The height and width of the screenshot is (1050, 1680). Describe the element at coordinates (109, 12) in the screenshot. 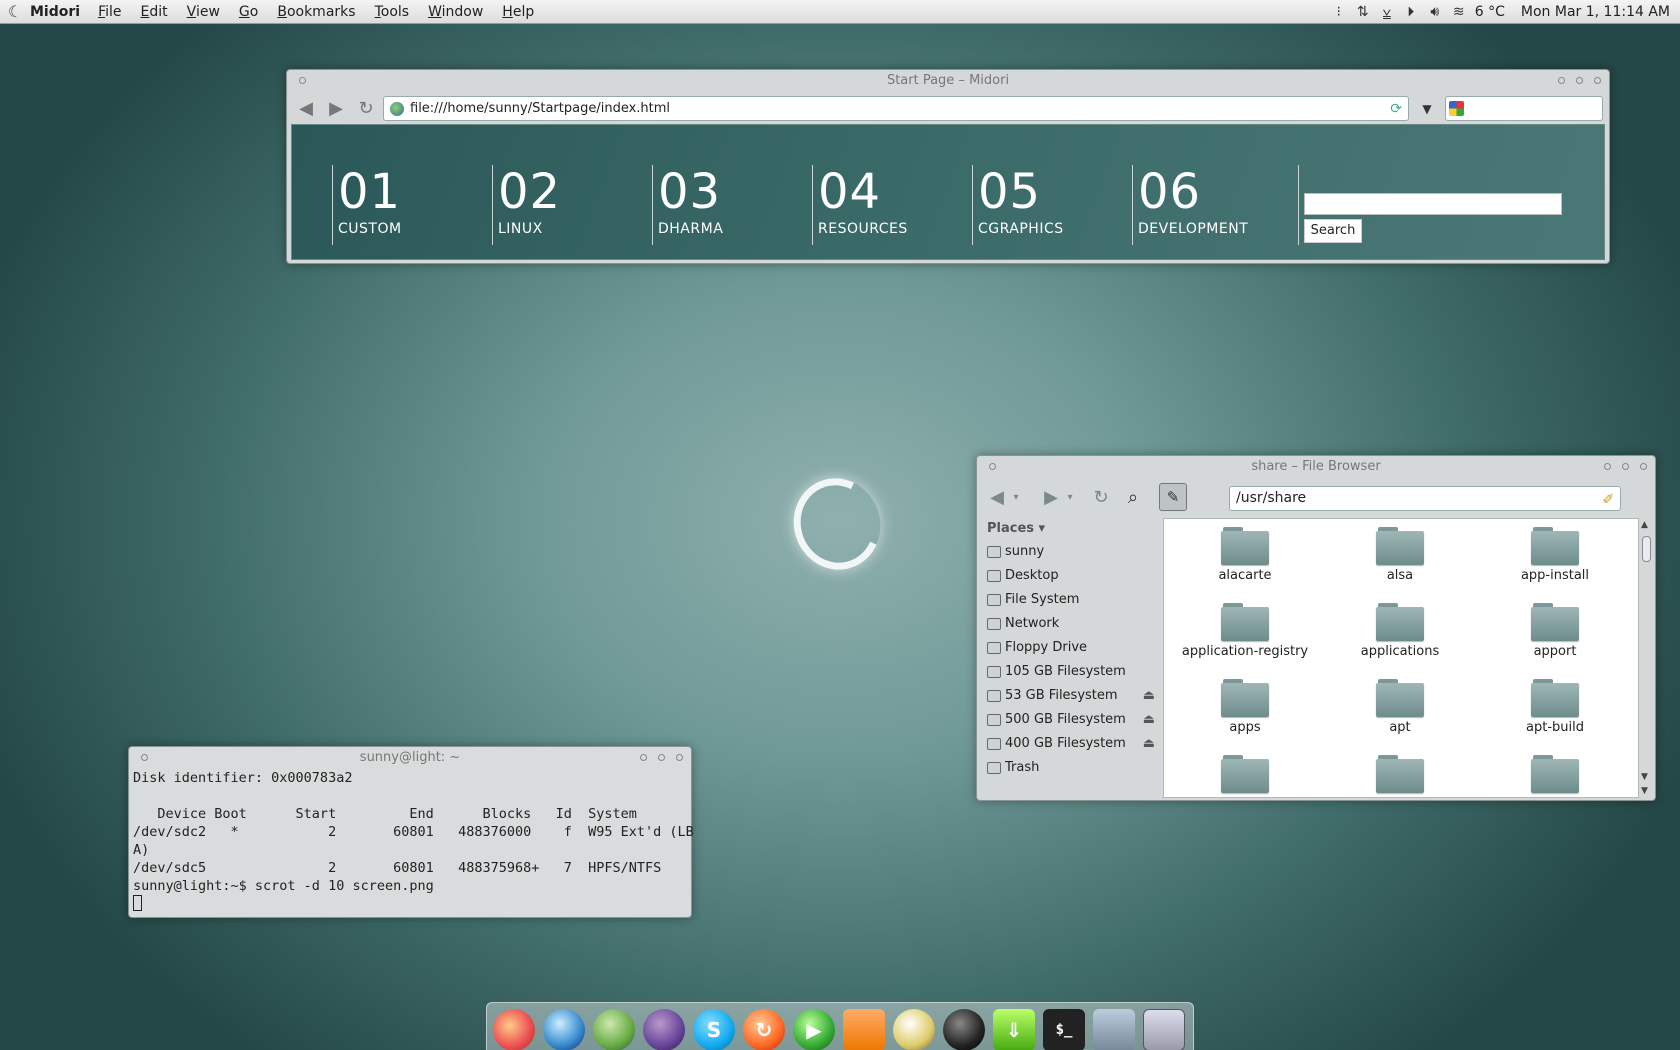

I see `menu-file: File` at that location.